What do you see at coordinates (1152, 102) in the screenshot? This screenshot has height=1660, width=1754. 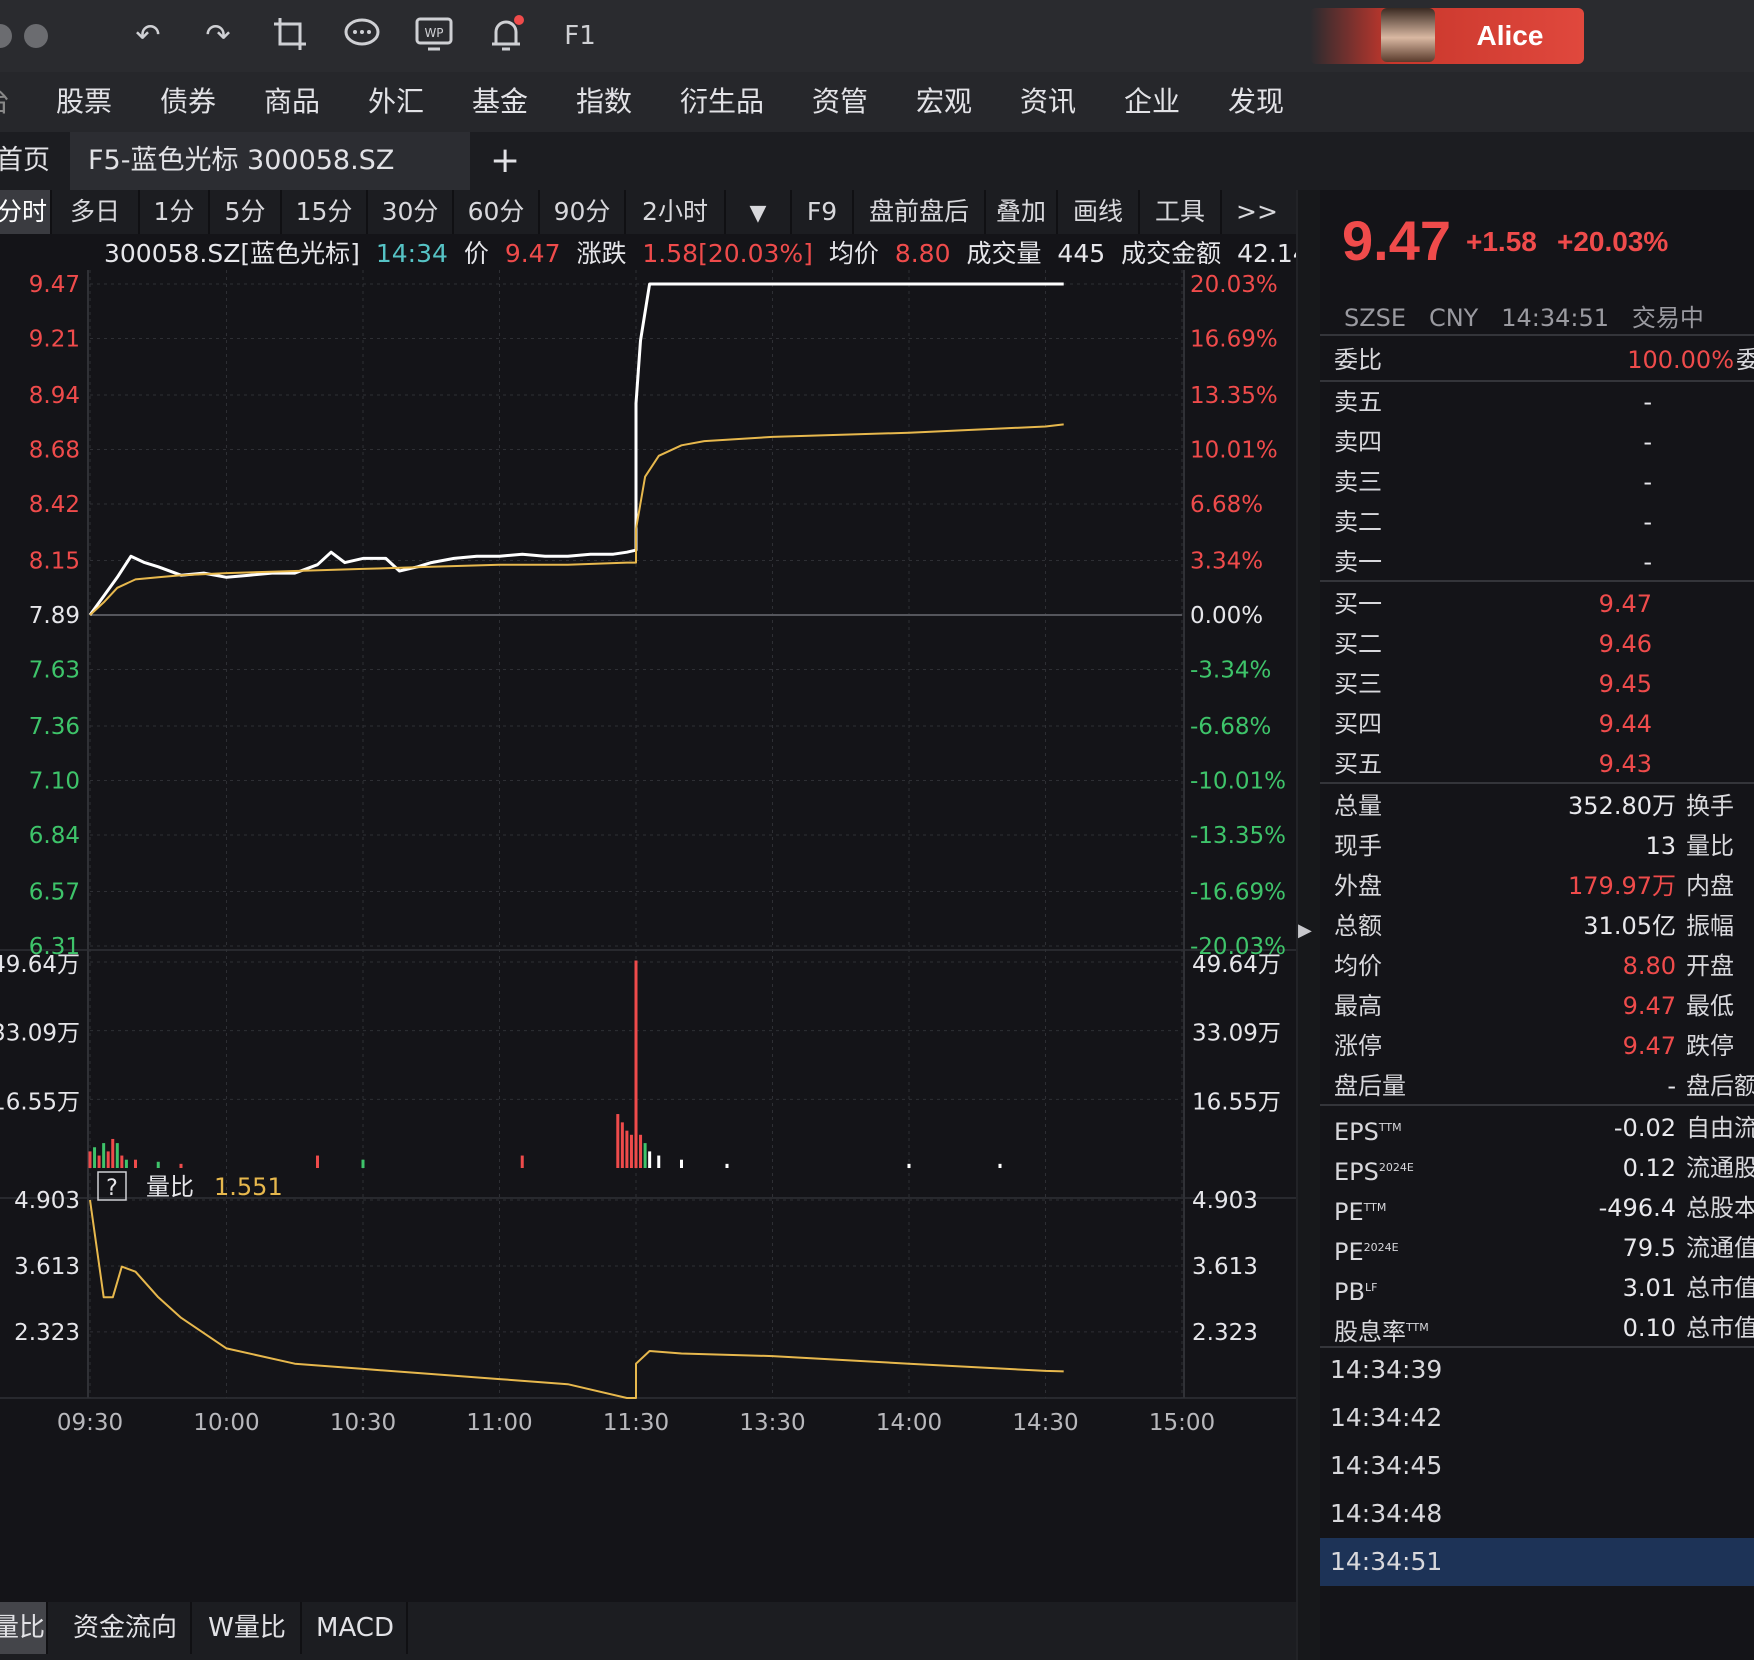 I see `menu-item-company: 企业` at bounding box center [1152, 102].